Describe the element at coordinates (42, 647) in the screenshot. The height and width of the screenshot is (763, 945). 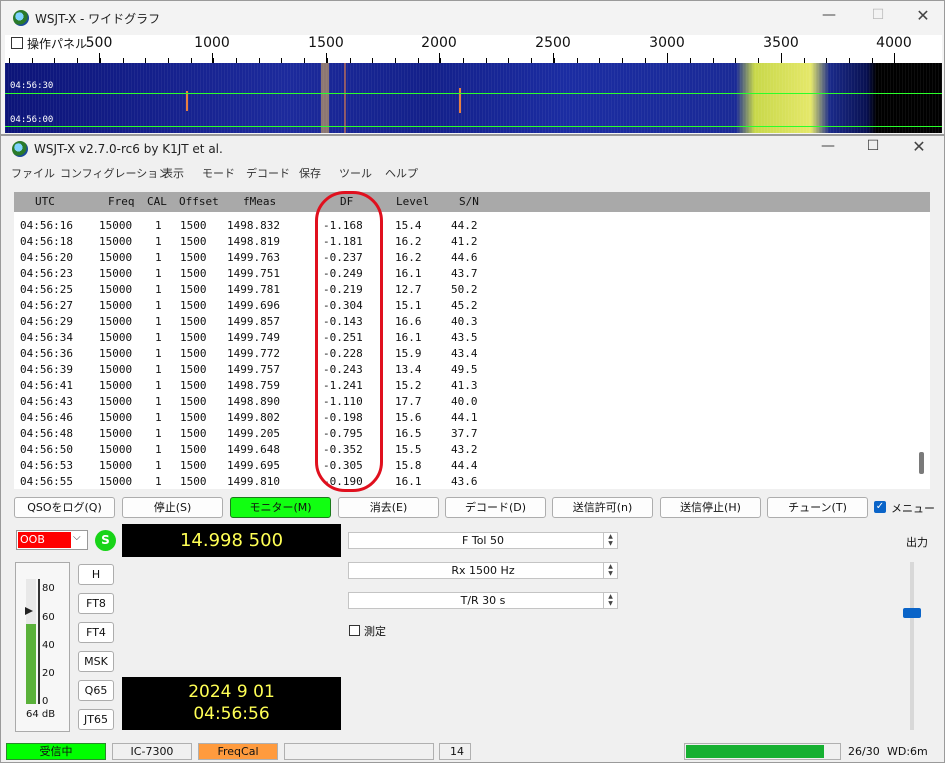
I see `signal-meter: 80 60 40 20 0 64 dB` at that location.